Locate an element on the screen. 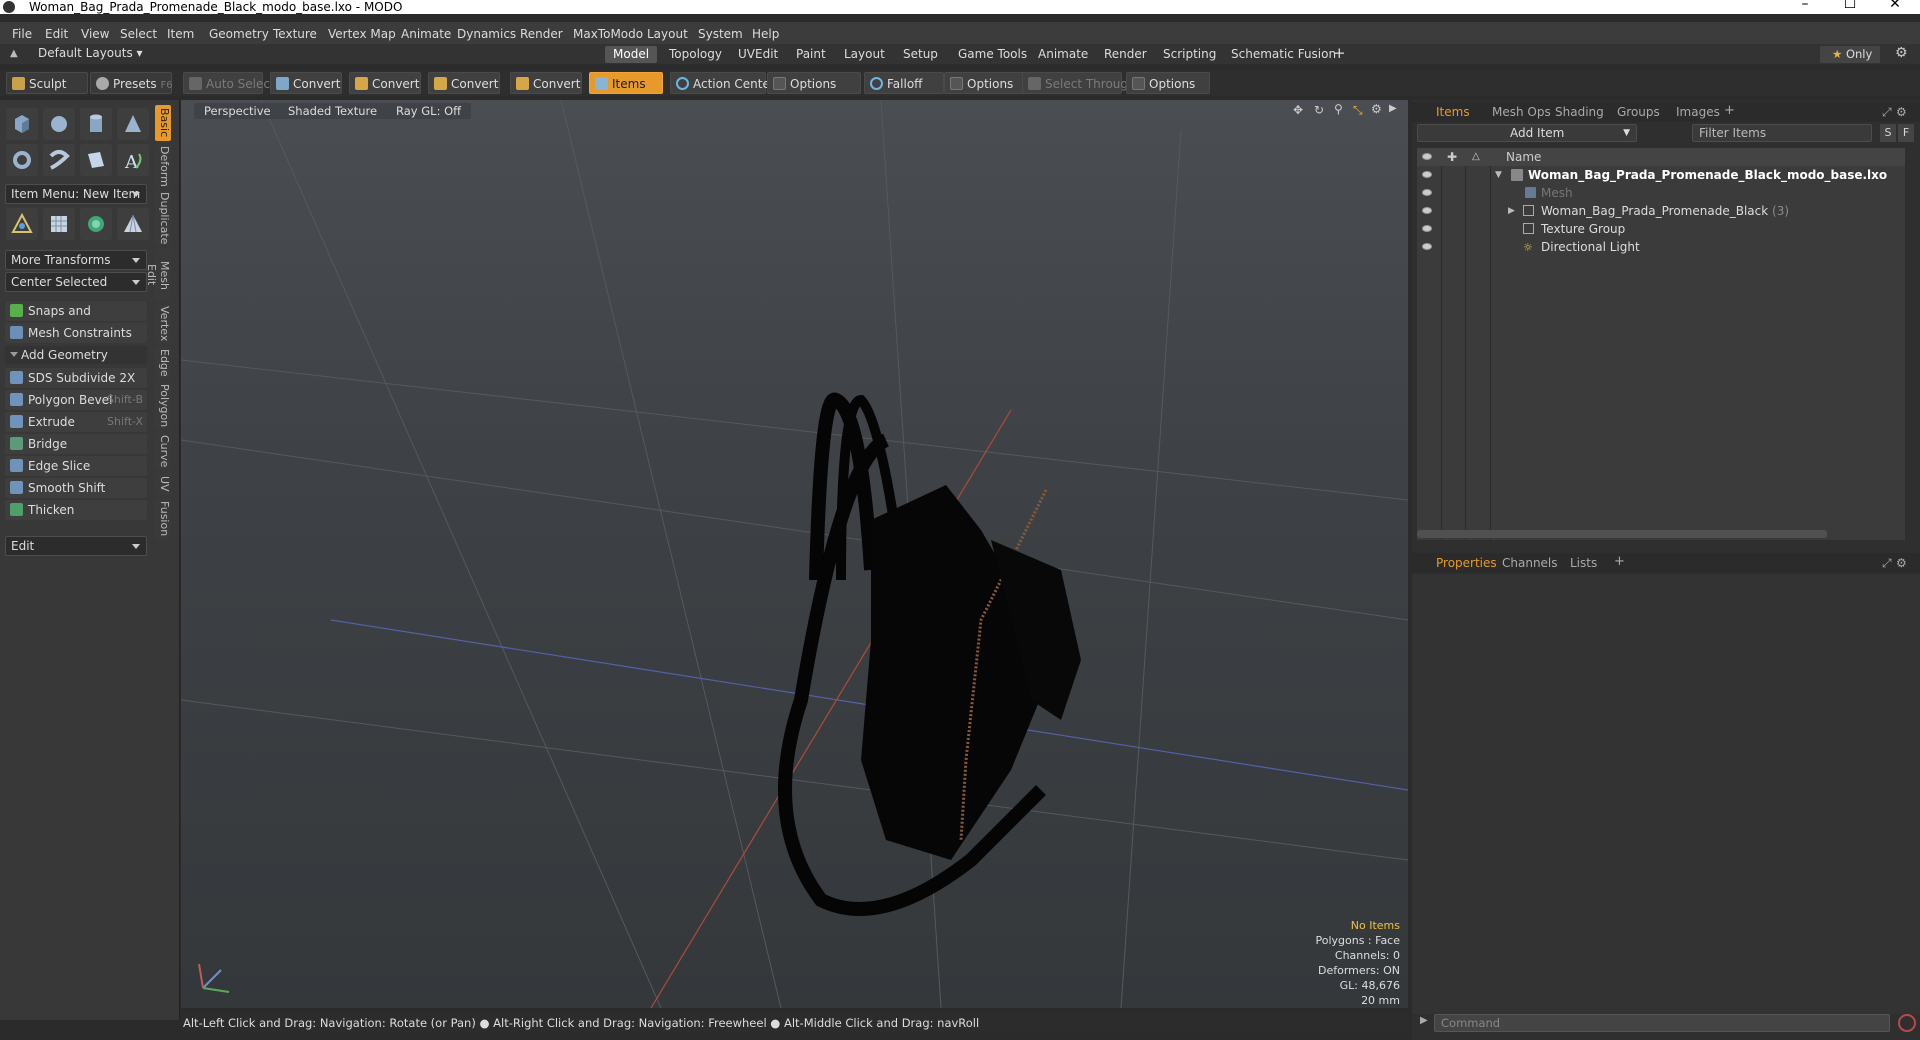 The width and height of the screenshot is (1920, 1040). item-menu-dropdown: Item Menu: New Item is located at coordinates (76, 194).